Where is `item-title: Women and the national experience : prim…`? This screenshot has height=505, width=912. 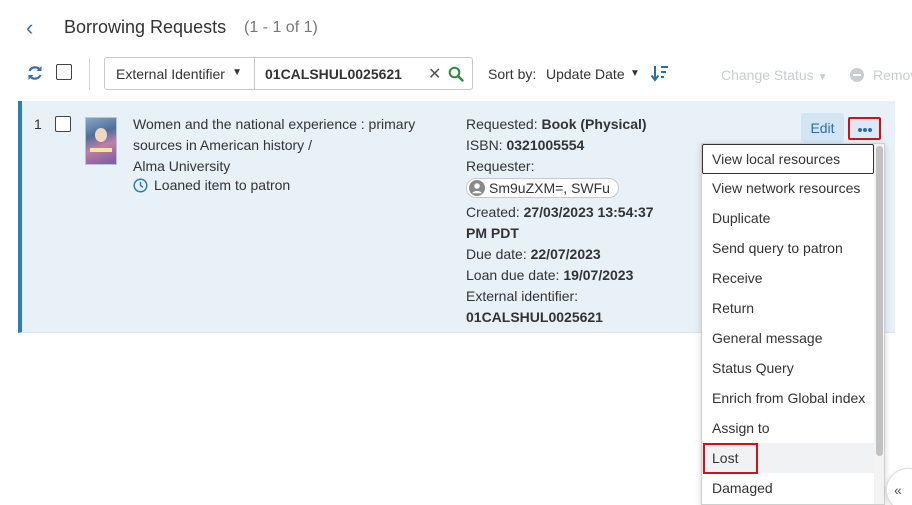
item-title: Women and the national experience : prim… is located at coordinates (283, 145).